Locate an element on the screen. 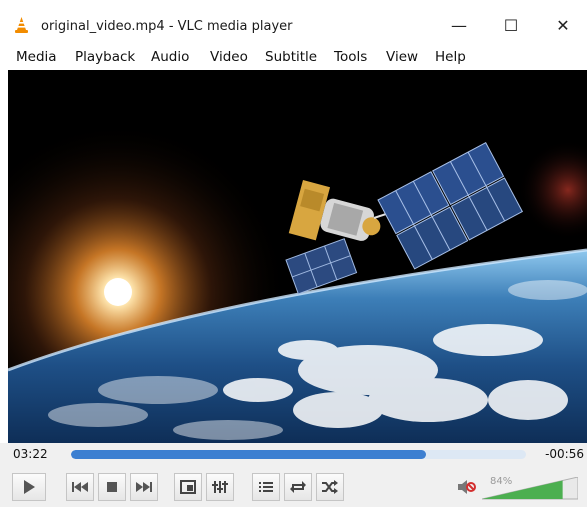 The image size is (587, 507). equalizer-icon is located at coordinates (220, 487).